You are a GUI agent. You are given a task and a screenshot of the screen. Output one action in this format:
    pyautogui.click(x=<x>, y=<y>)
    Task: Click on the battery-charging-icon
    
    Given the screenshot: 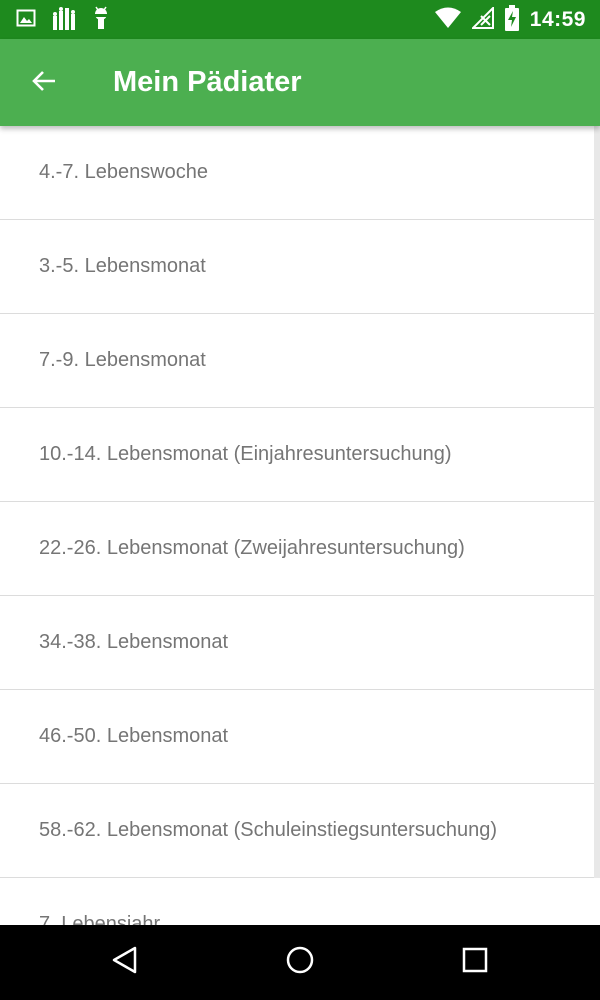 What is the action you would take?
    pyautogui.click(x=512, y=20)
    